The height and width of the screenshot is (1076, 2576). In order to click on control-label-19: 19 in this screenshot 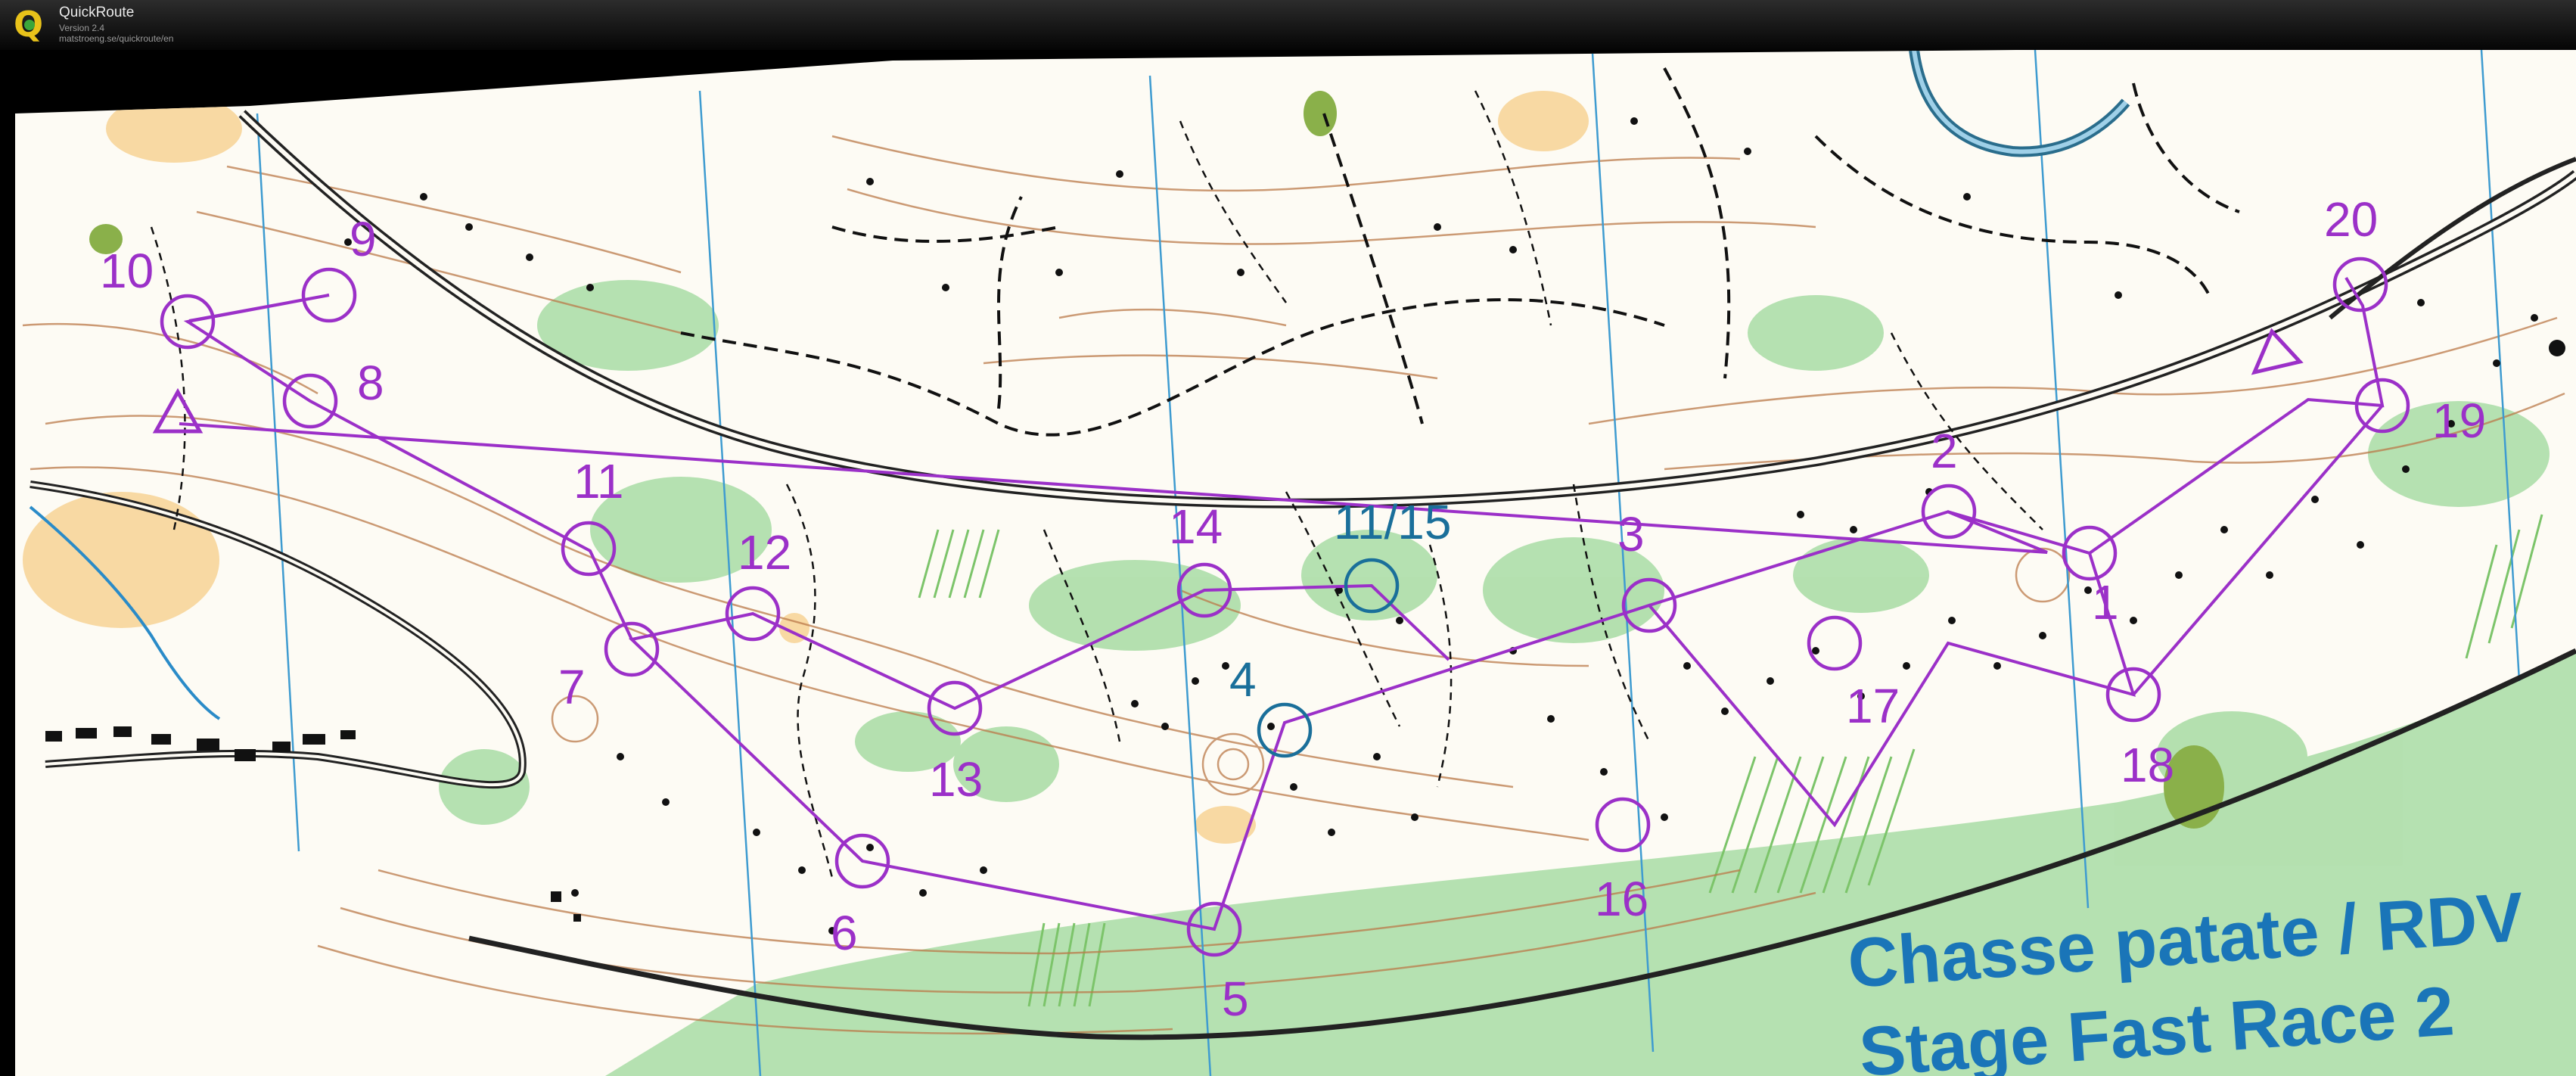, I will do `click(2459, 421)`.